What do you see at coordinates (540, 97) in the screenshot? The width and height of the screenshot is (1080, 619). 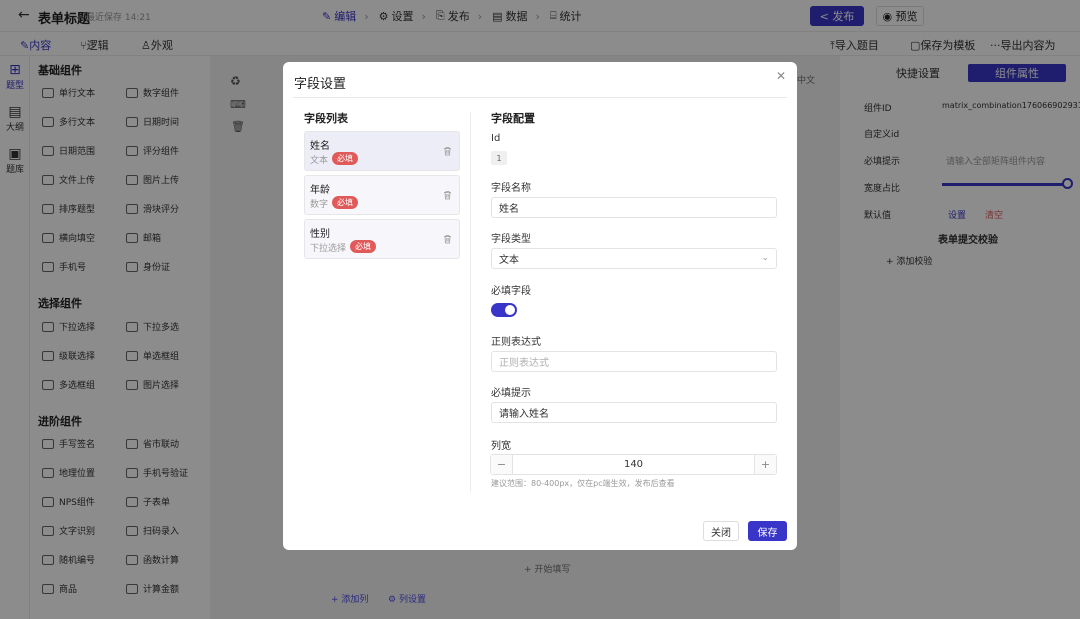 I see `divider` at bounding box center [540, 97].